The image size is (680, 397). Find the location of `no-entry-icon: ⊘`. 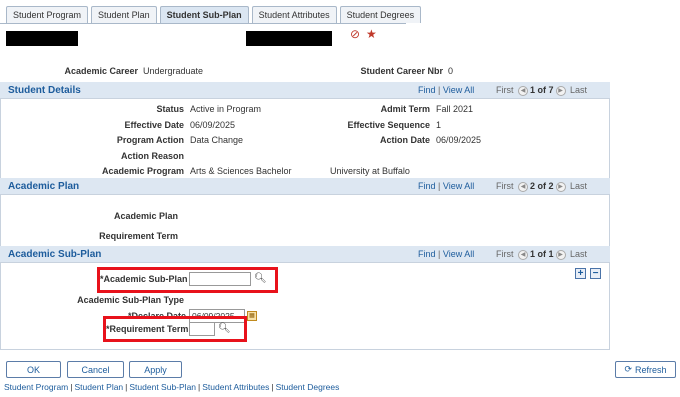

no-entry-icon: ⊘ is located at coordinates (355, 34).